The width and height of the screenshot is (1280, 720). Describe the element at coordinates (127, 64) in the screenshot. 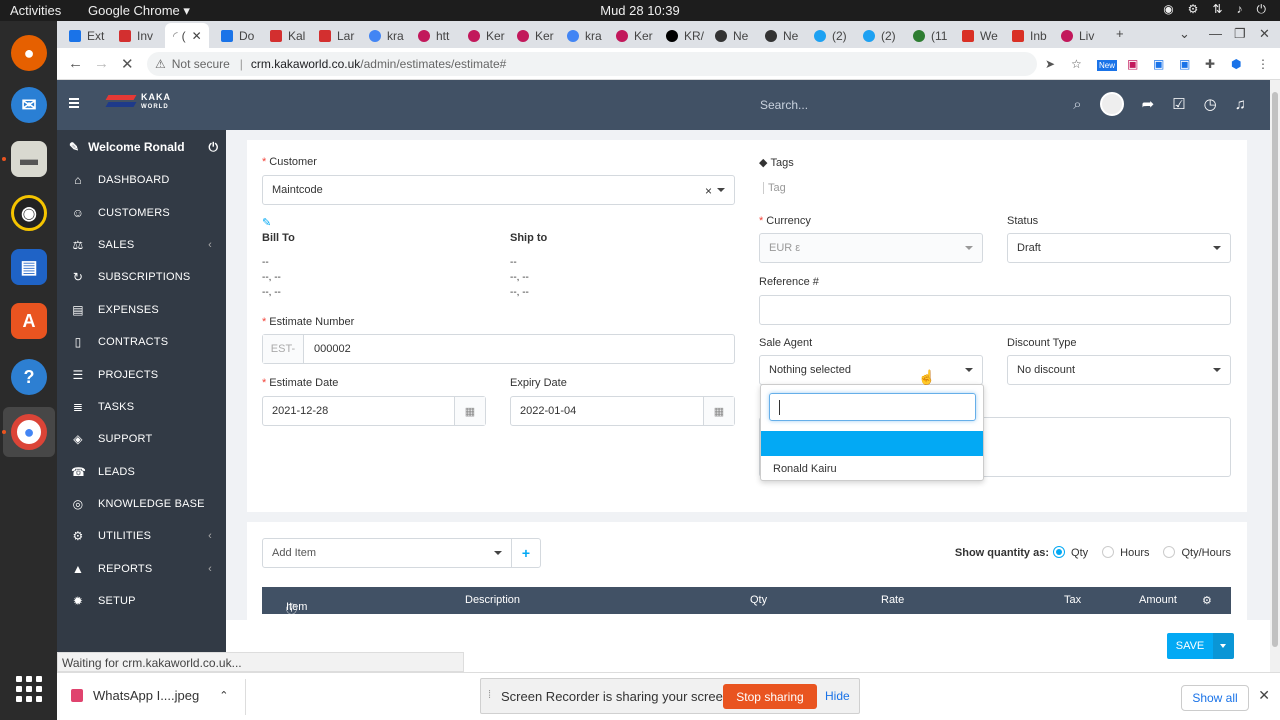

I see `stop-loading-icon: ✕` at that location.